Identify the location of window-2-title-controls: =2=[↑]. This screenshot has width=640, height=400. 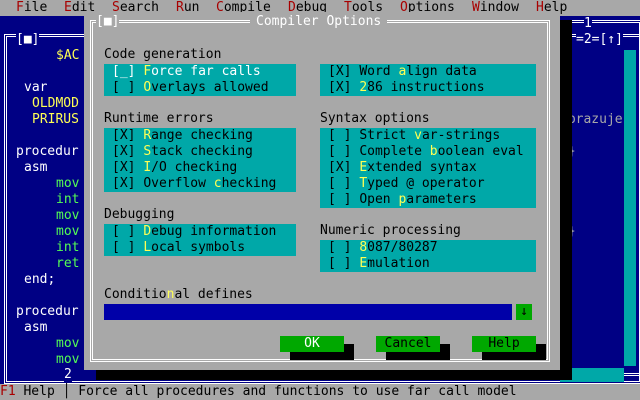
(599, 40).